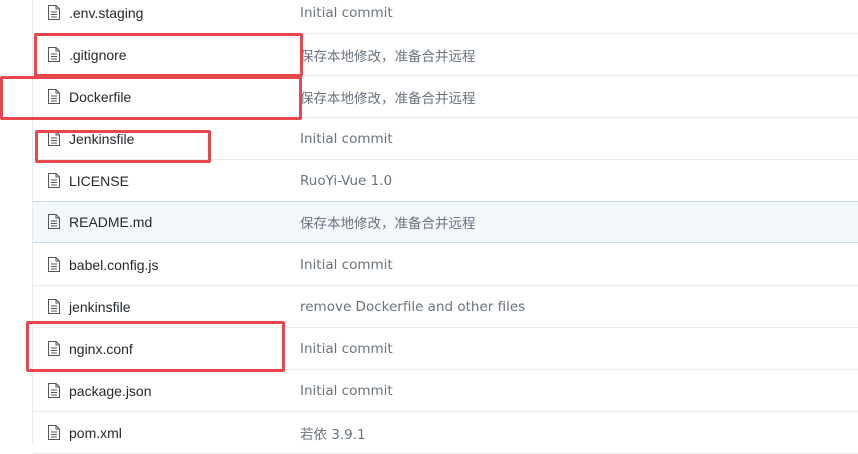  Describe the element at coordinates (445, 433) in the screenshot. I see `file-row-pom-xml: pom.xml 若依 3.9.1` at that location.